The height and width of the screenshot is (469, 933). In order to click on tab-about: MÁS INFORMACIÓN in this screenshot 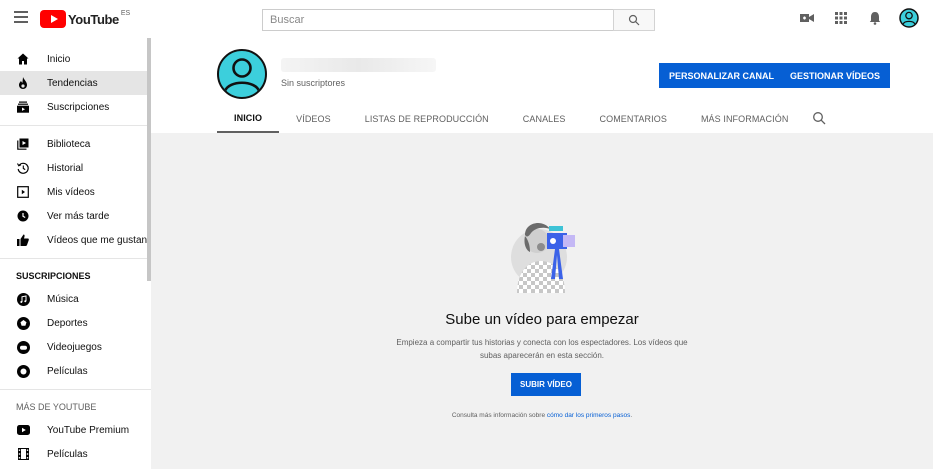, I will do `click(745, 118)`.